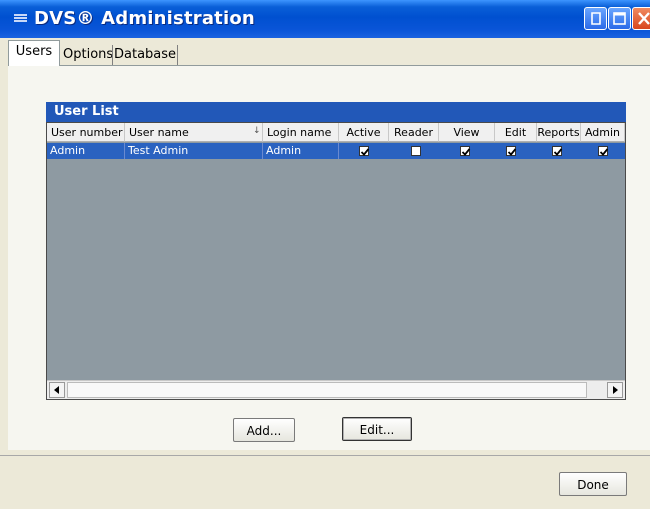  What do you see at coordinates (364, 132) in the screenshot?
I see `column-header-active: Active` at bounding box center [364, 132].